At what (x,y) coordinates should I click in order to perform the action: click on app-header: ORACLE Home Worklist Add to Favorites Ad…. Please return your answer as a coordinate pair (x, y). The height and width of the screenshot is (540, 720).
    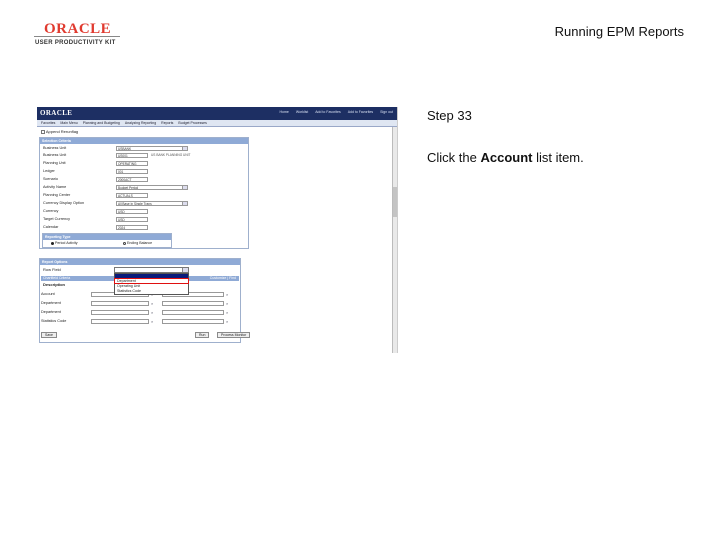
    Looking at the image, I should click on (217, 113).